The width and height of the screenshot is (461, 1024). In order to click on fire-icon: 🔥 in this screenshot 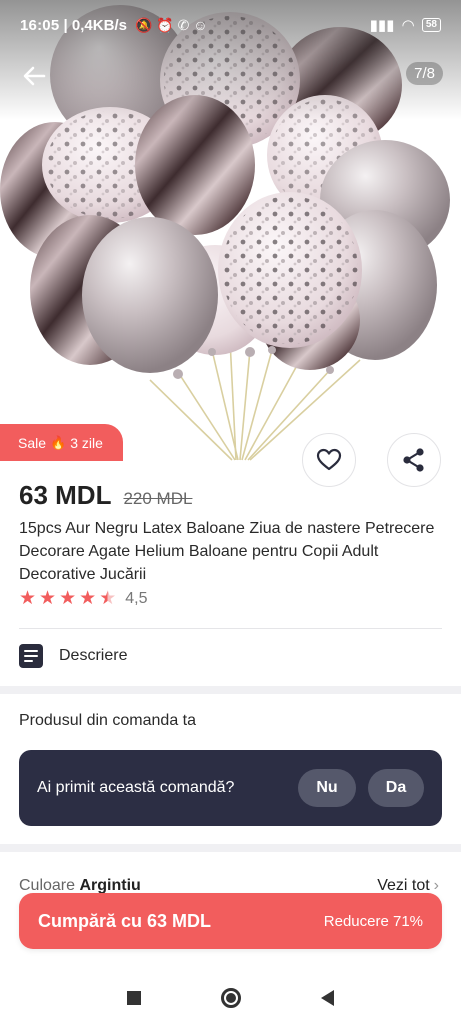, I will do `click(58, 442)`.